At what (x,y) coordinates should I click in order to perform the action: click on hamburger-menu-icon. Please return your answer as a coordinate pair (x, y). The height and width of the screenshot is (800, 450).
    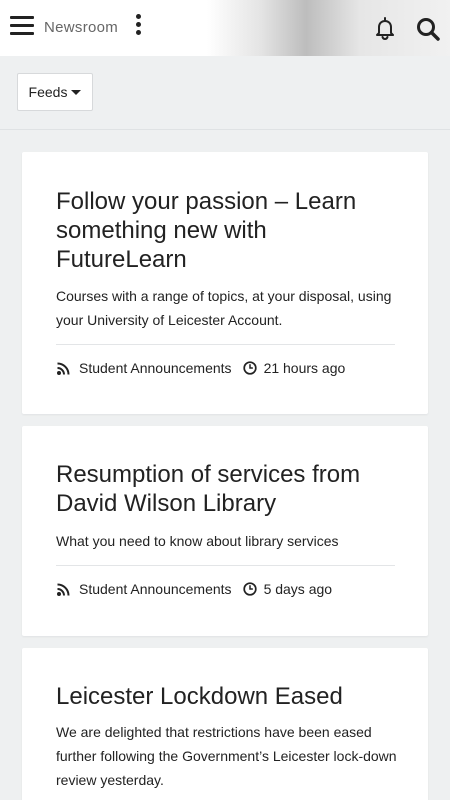
    Looking at the image, I should click on (22, 28).